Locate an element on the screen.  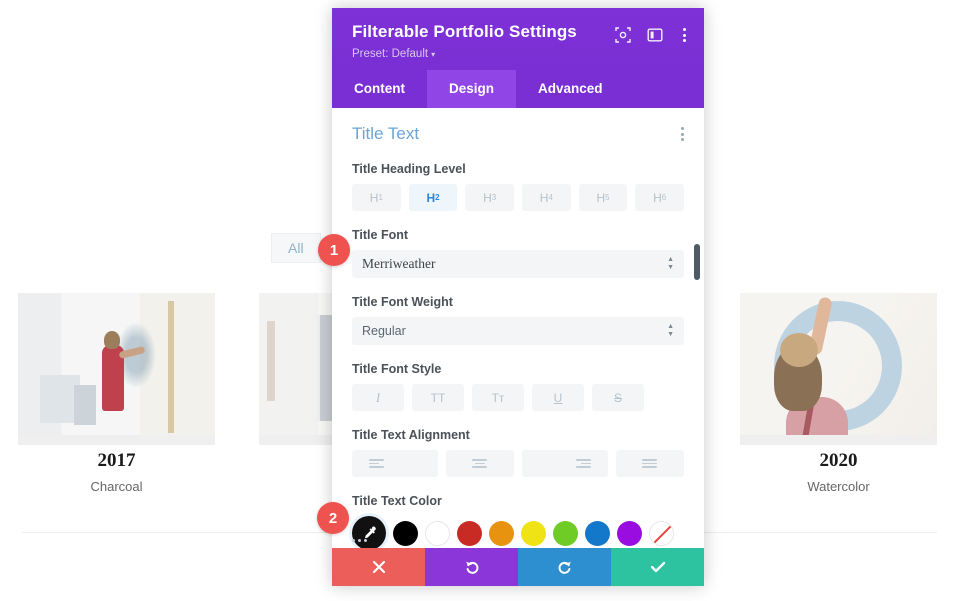
font-style-button-group: I TT Tт U S is located at coordinates (518, 397).